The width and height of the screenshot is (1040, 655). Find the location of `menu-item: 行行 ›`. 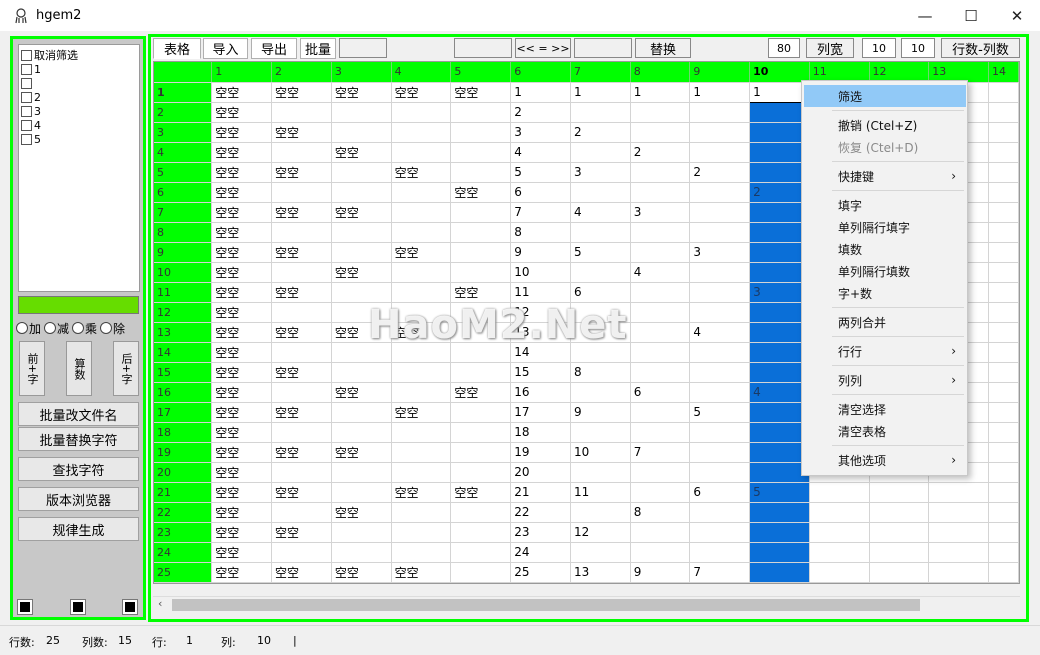

menu-item: 行行 › is located at coordinates (885, 351).